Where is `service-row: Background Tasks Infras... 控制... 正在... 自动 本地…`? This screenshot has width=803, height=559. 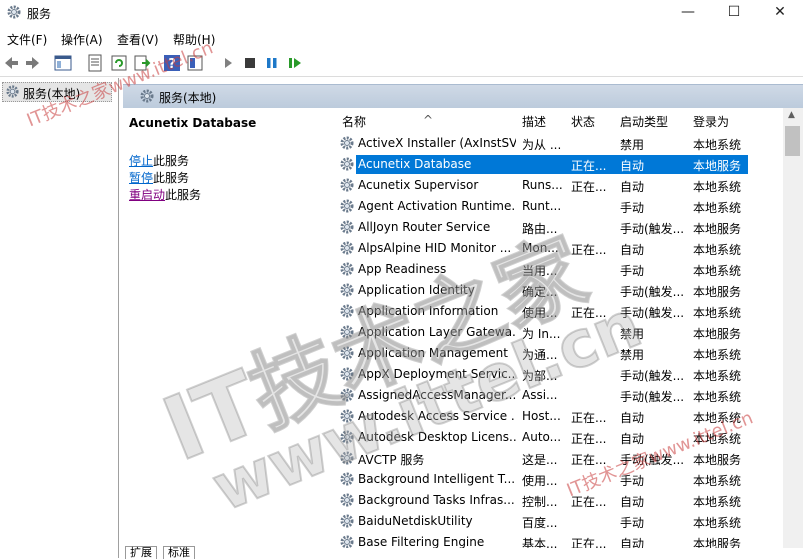 service-row: Background Tasks Infras... 控制... 正在... 自动 本地… is located at coordinates (560, 500).